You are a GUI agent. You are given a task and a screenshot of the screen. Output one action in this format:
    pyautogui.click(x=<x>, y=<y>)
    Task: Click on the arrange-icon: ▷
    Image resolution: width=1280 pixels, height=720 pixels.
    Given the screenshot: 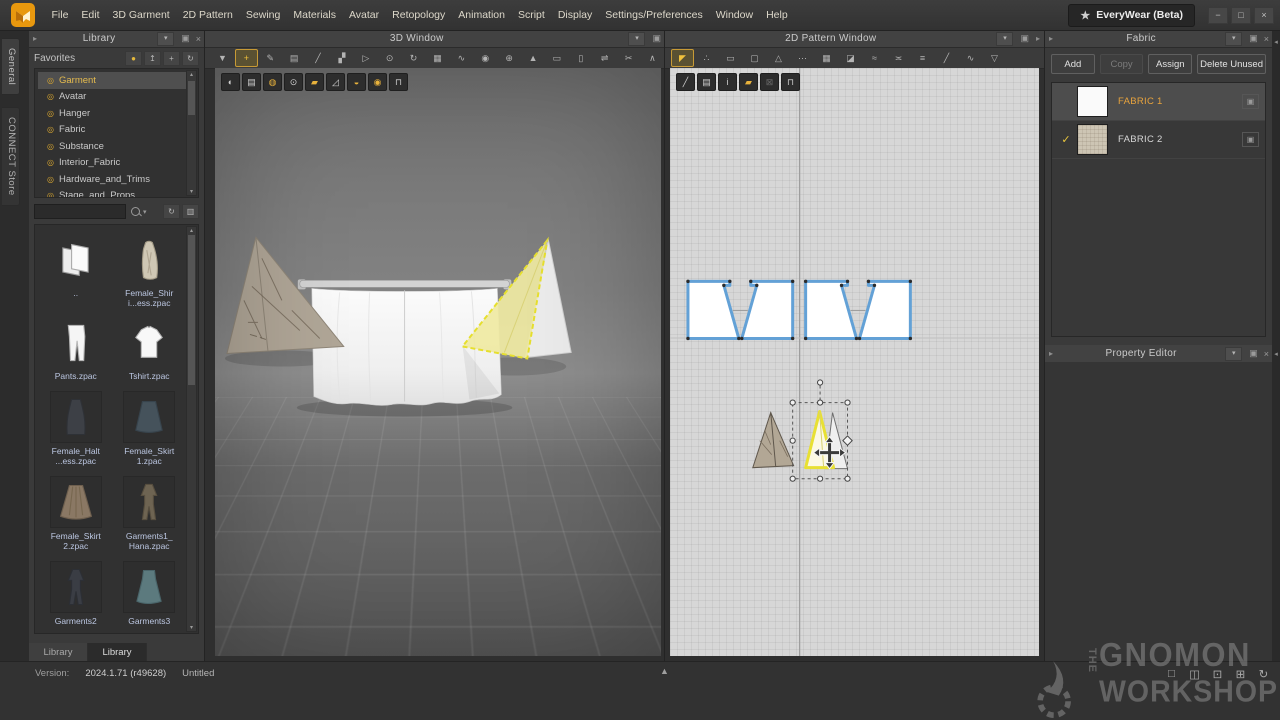 What is the action you would take?
    pyautogui.click(x=365, y=58)
    